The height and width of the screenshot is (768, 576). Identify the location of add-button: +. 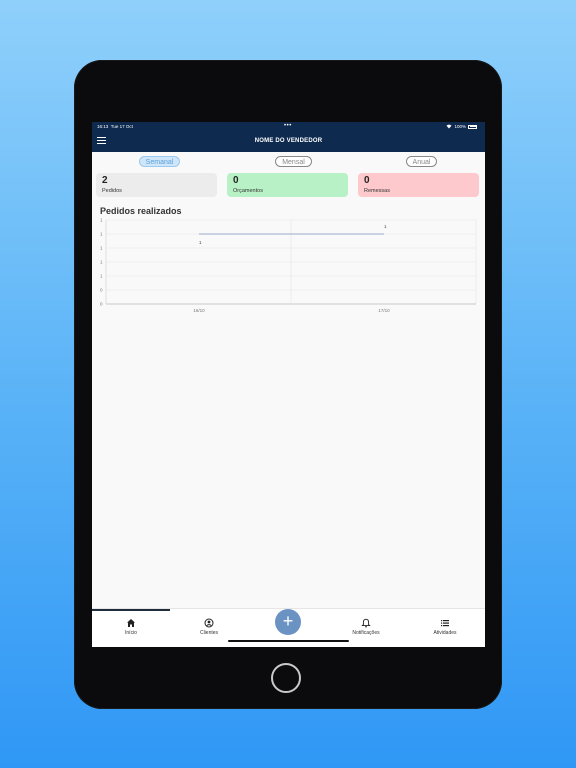
(288, 622).